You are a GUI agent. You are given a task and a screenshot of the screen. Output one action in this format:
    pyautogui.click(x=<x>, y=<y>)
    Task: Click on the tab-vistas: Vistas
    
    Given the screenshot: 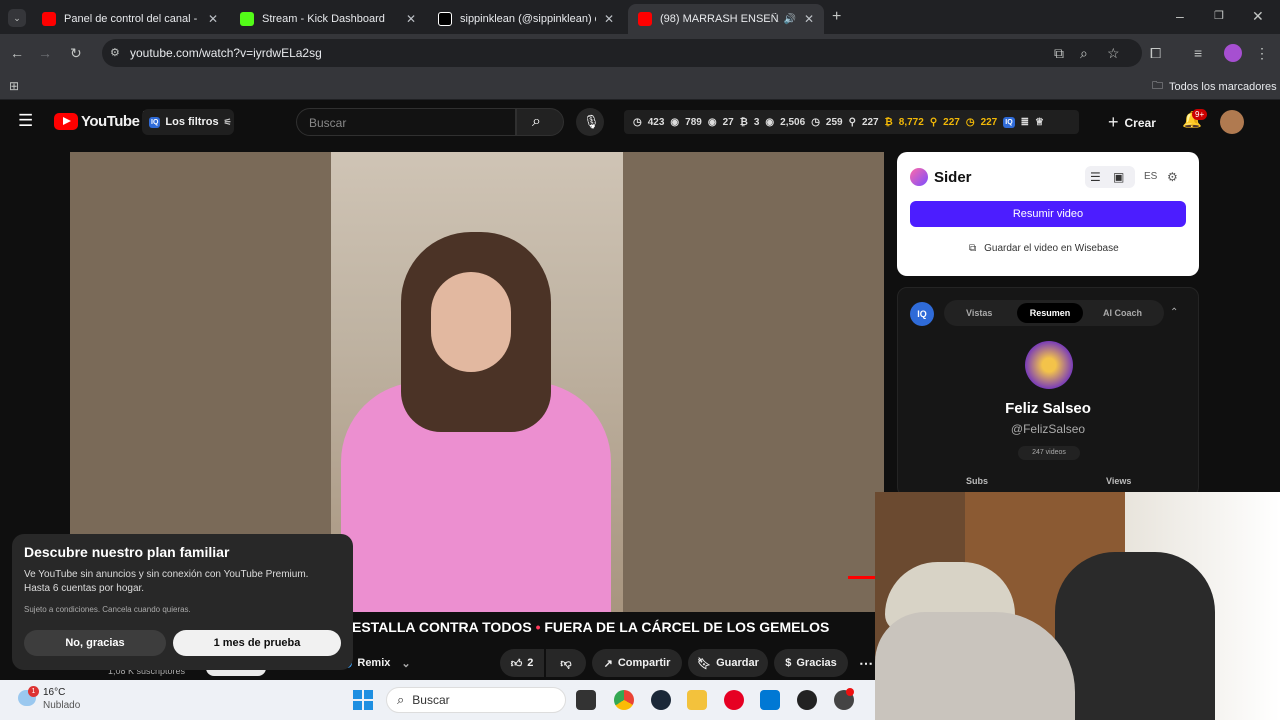 What is the action you would take?
    pyautogui.click(x=979, y=313)
    